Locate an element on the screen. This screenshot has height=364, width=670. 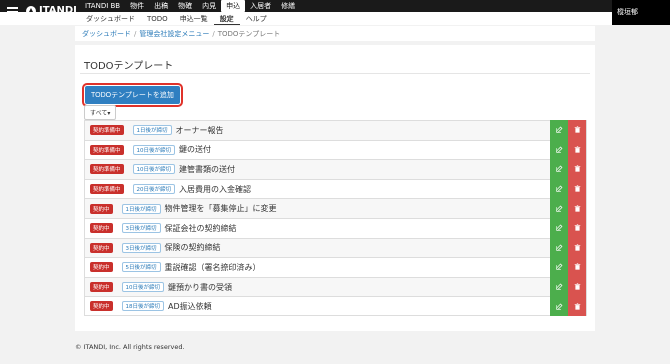
breadcrumb-current: TODOテンプレート is located at coordinates (249, 33).